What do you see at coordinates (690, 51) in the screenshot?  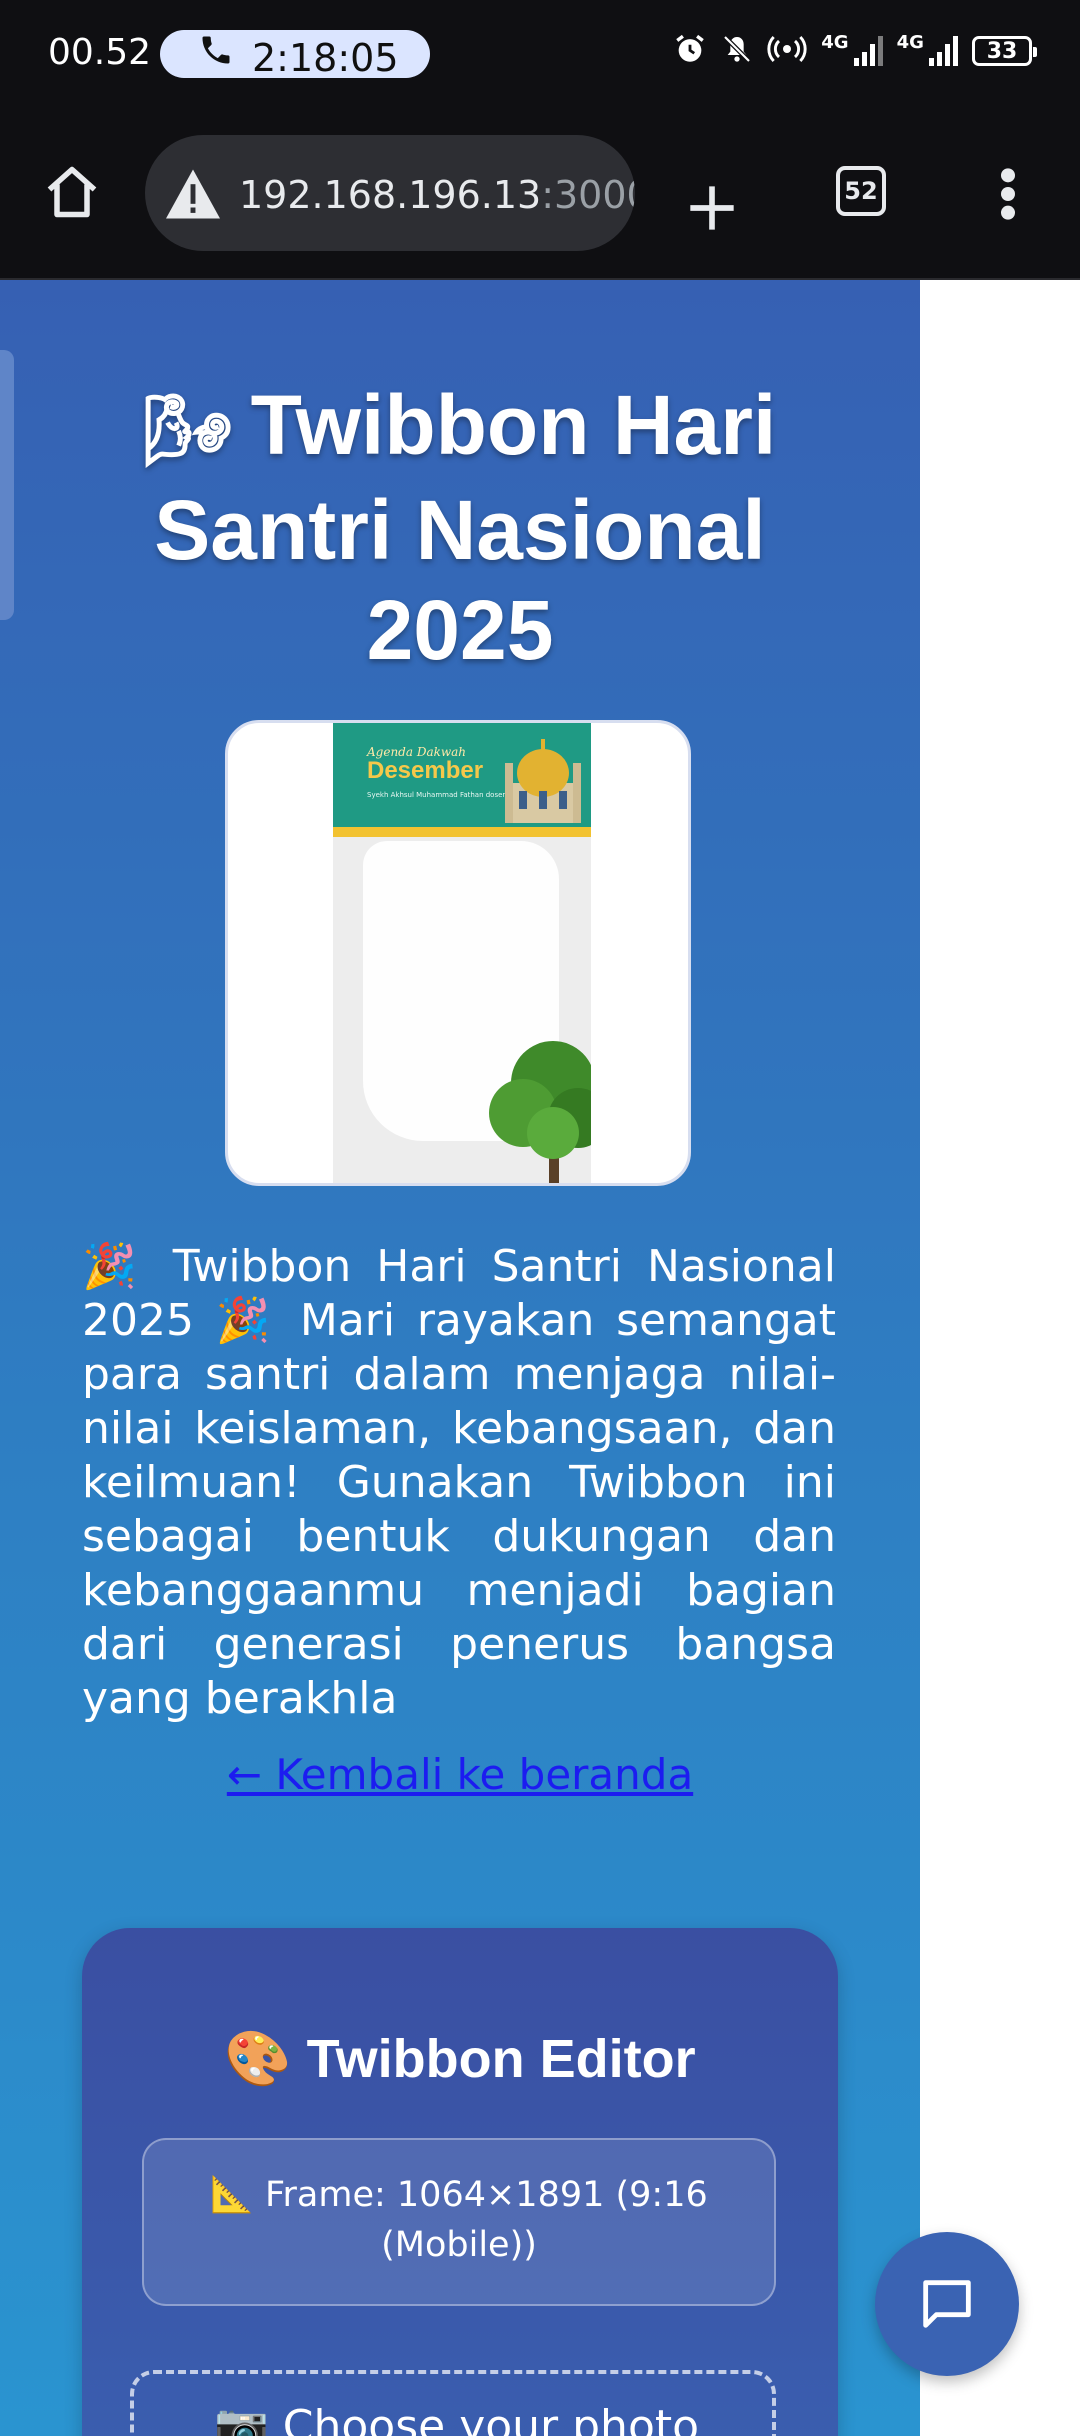 I see `alarm-icon` at bounding box center [690, 51].